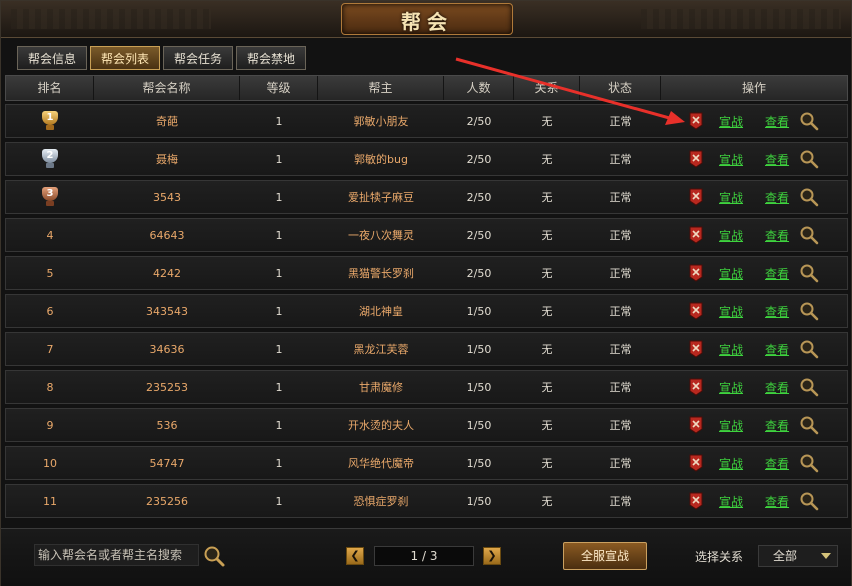 This screenshot has height=586, width=852. I want to click on cell-rank: 2, so click(50, 159).